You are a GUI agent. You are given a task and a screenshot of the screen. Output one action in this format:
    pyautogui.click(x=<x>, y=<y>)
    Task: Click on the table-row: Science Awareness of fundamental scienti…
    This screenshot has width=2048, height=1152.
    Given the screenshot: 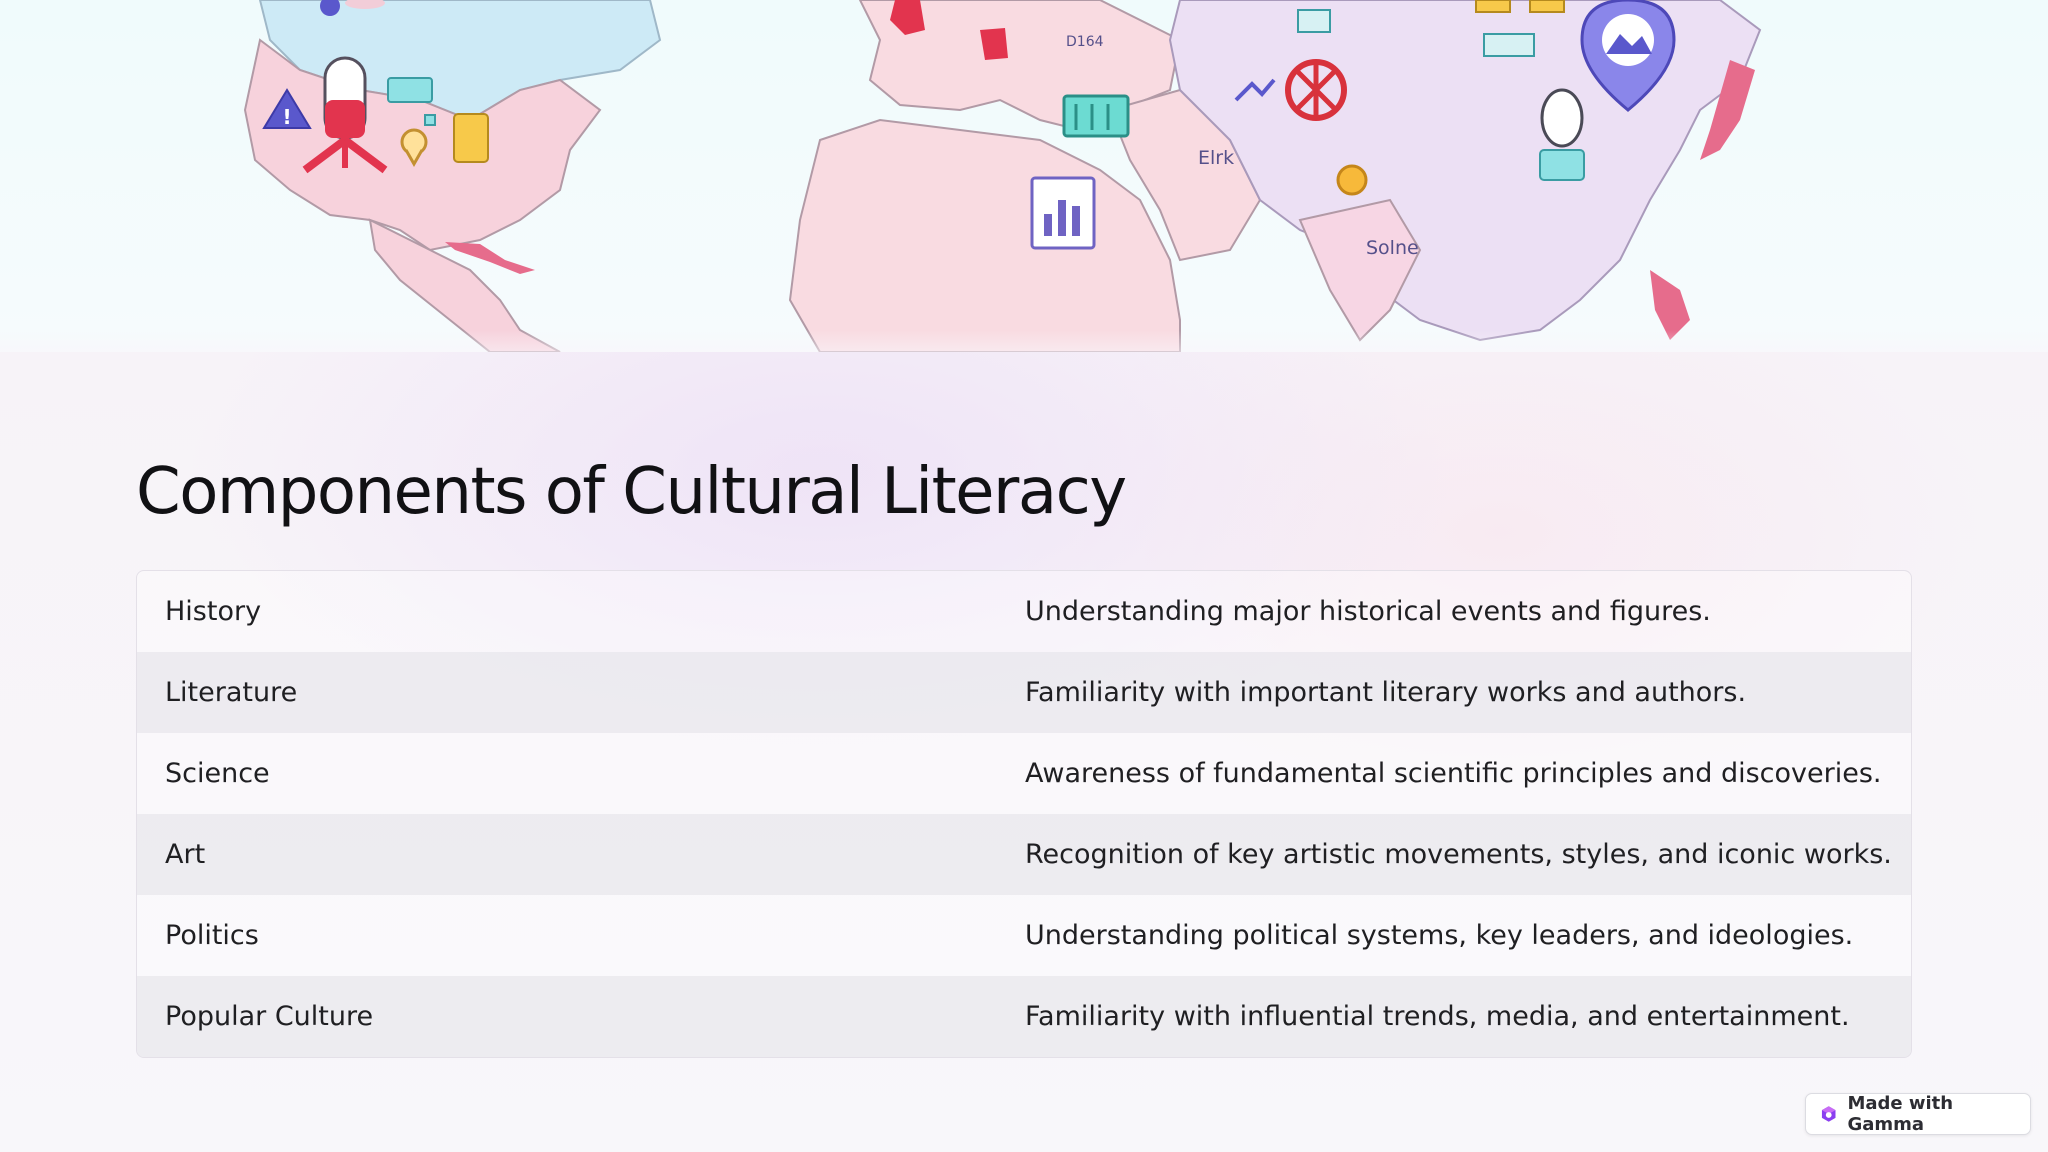 What is the action you would take?
    pyautogui.click(x=1024, y=773)
    